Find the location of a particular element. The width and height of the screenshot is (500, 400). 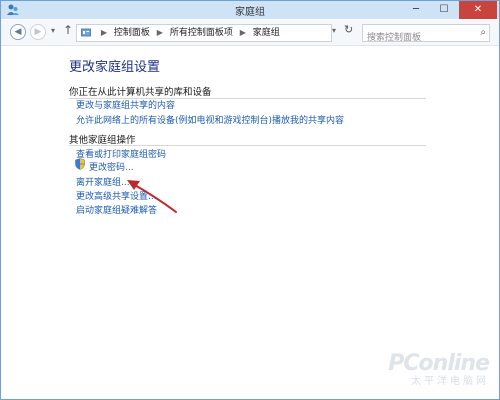

breadcrumb-item: 所有控制面板项 is located at coordinates (201, 33).